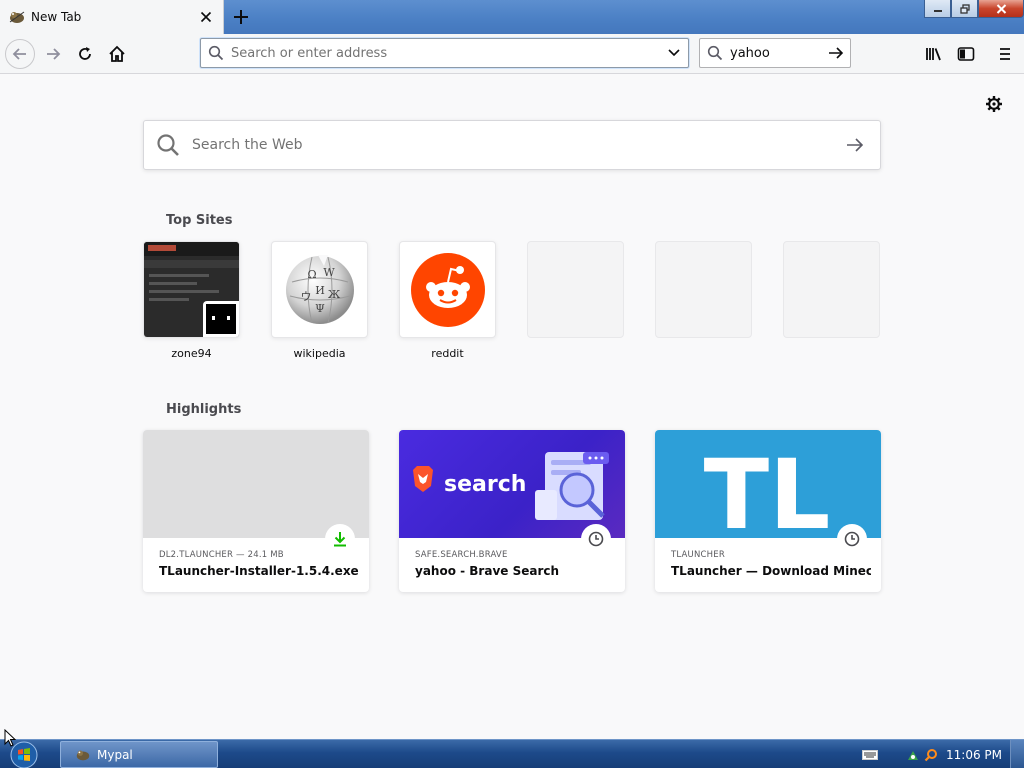  I want to click on home-button, so click(117, 54).